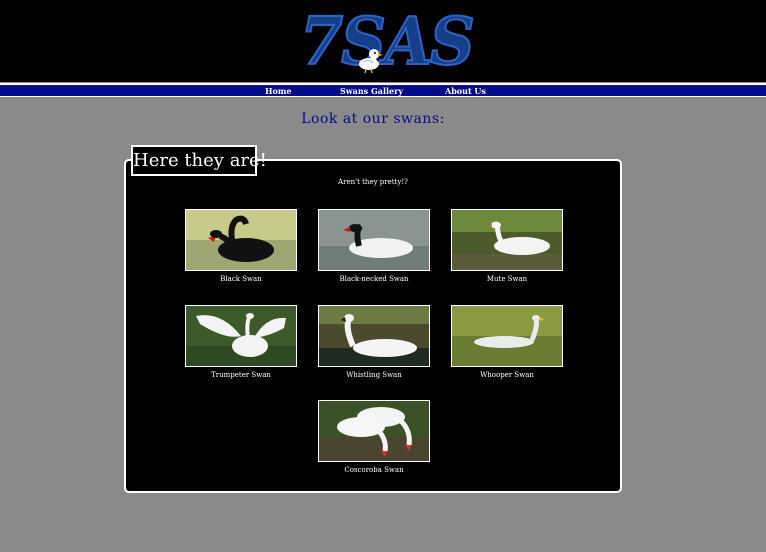 The height and width of the screenshot is (552, 766). I want to click on whooper-swan-photo, so click(507, 336).